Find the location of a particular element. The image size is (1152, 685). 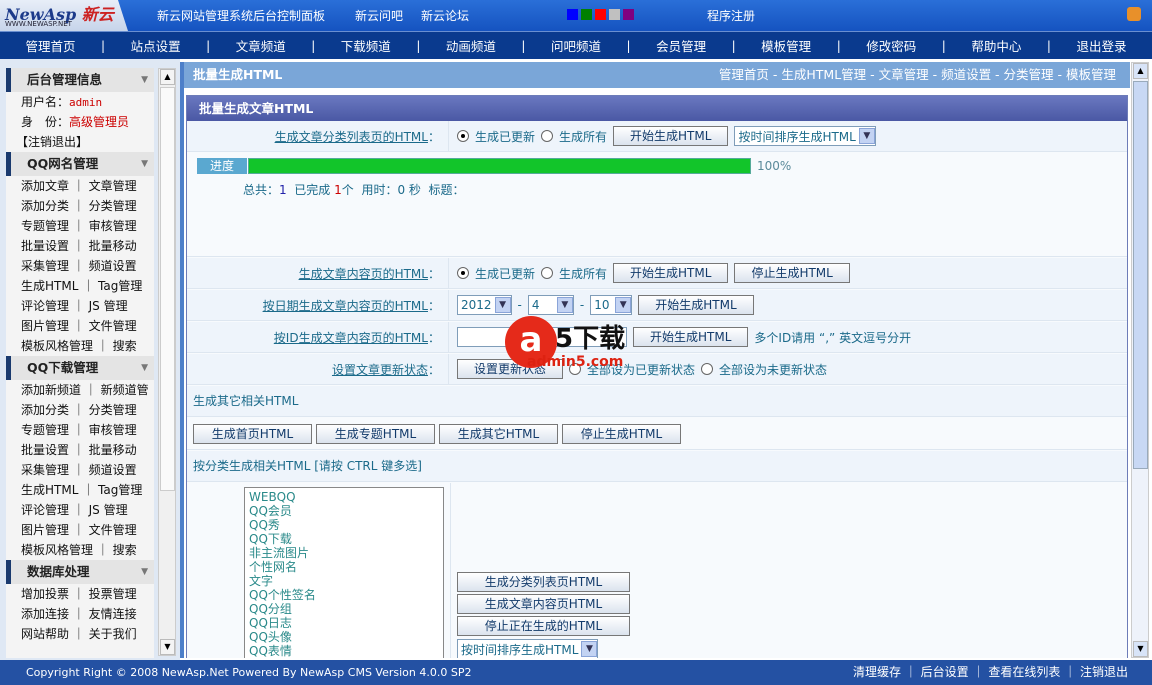

generate-other-button: 生成其它HTML is located at coordinates (498, 433).